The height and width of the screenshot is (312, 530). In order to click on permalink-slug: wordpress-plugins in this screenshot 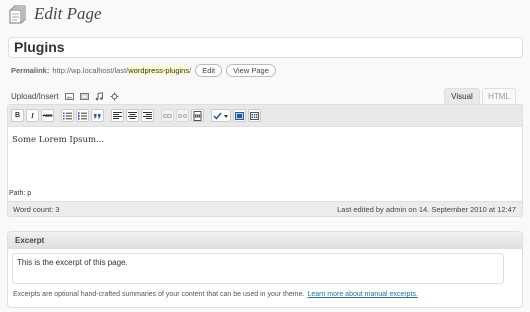, I will do `click(159, 70)`.